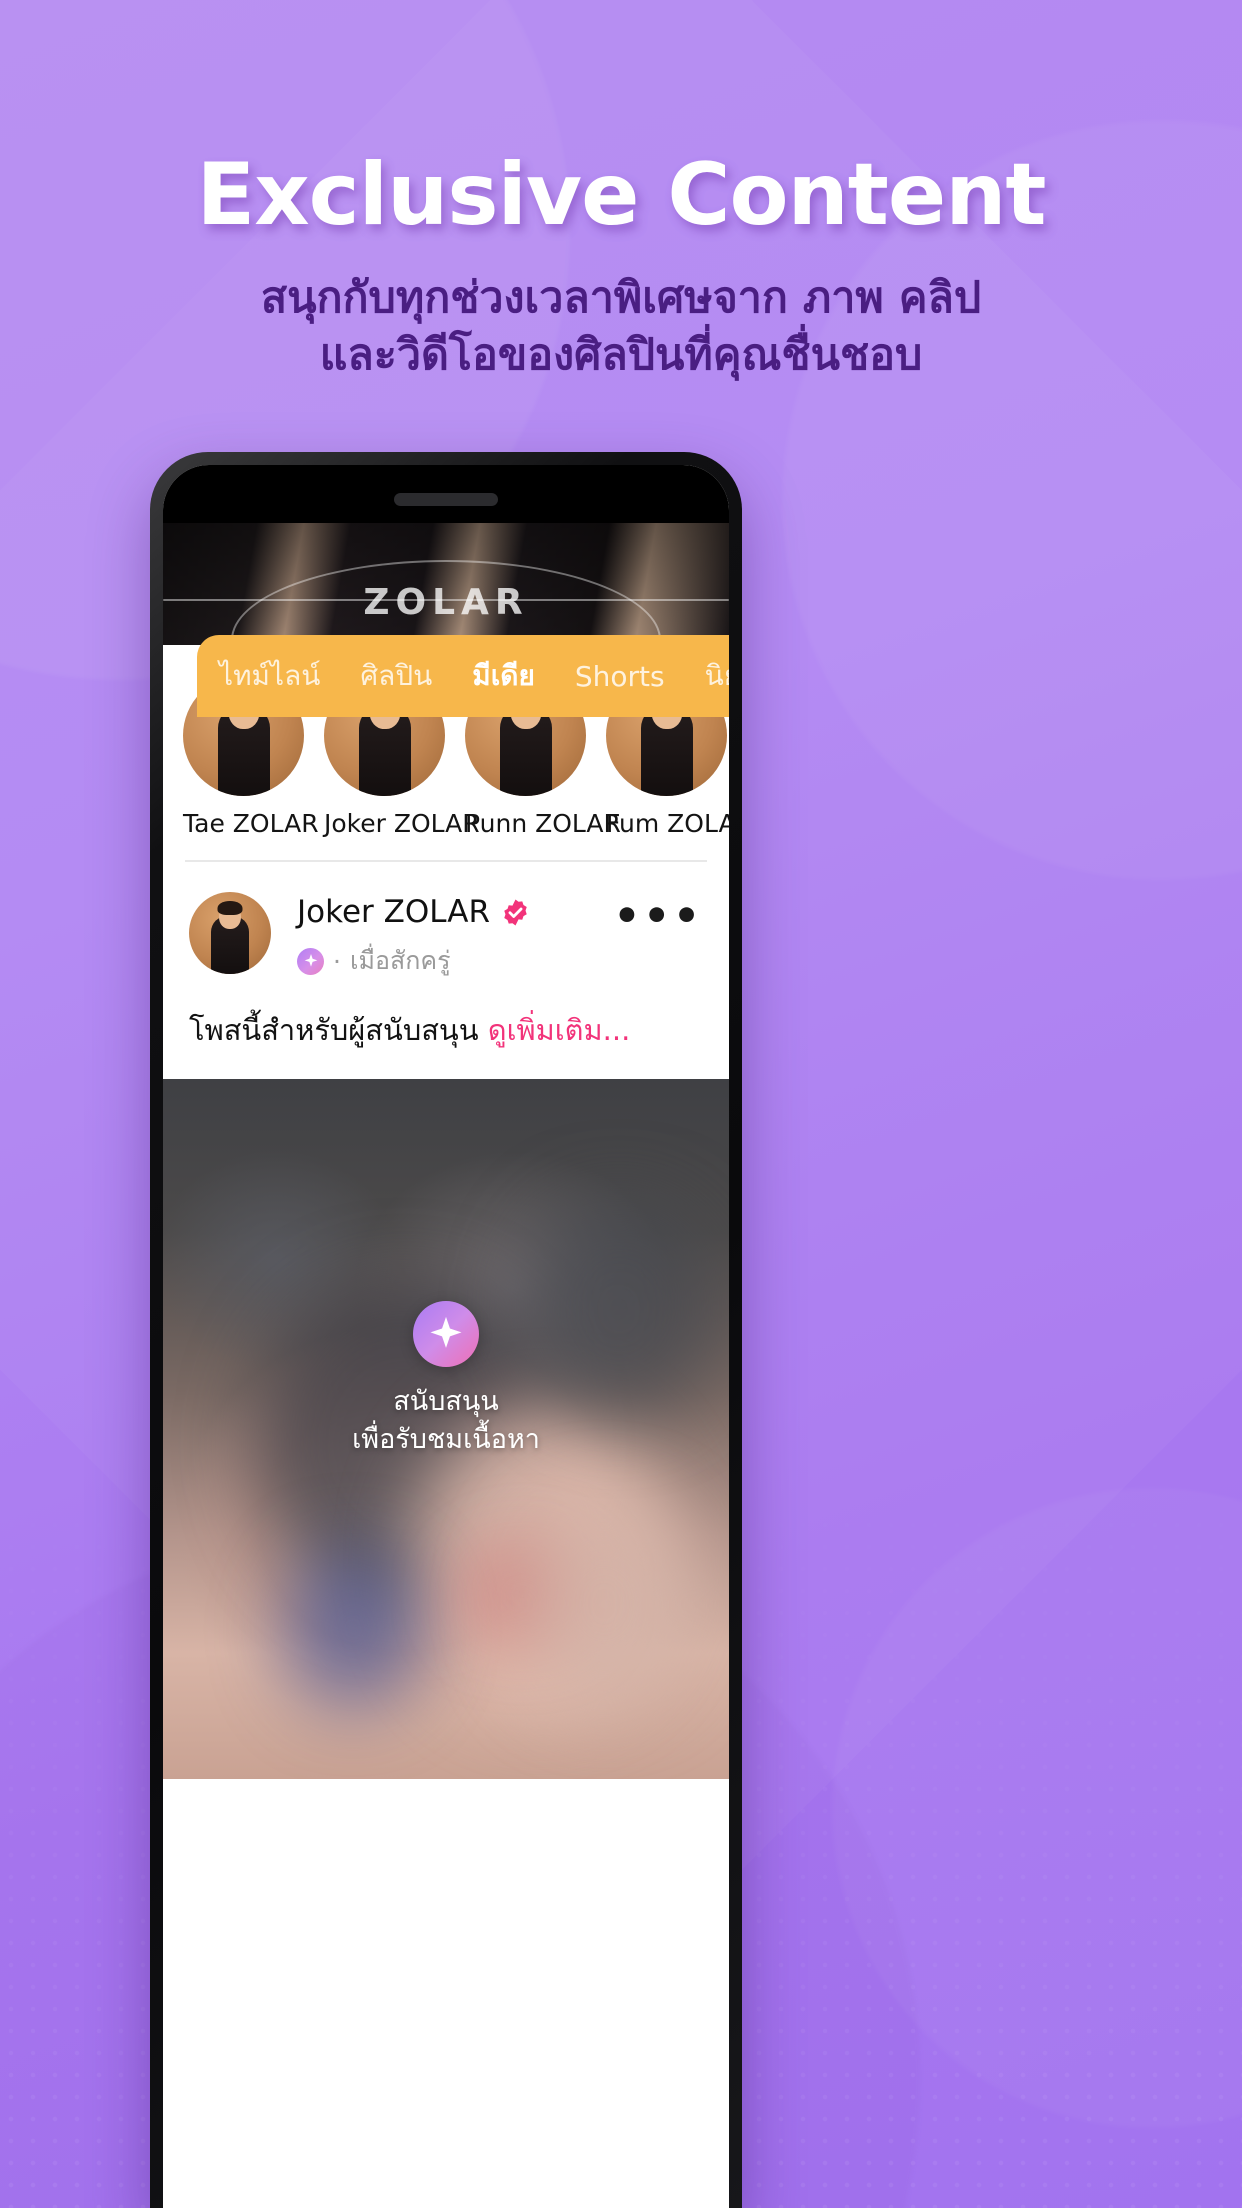  I want to click on locked-media-overlay: สนับสนุน เพื่อรับชมเนื้อหา, so click(446, 1380).